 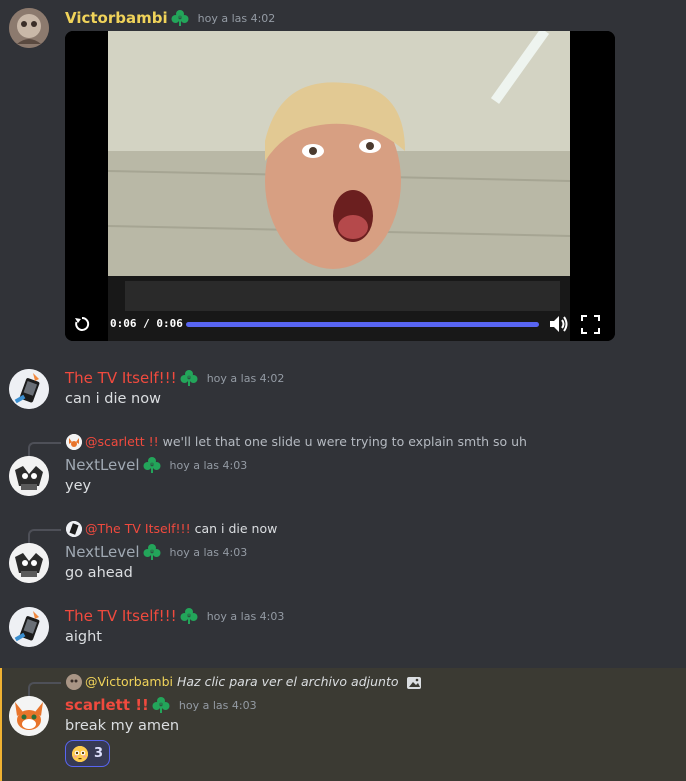 I want to click on message-text: yey, so click(x=78, y=486).